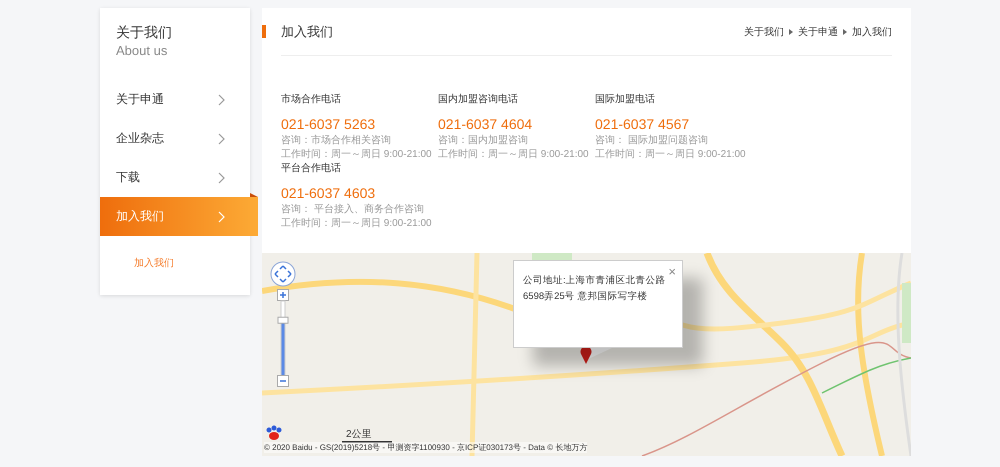 The width and height of the screenshot is (1000, 467). What do you see at coordinates (283, 295) in the screenshot?
I see `zoom-in-button` at bounding box center [283, 295].